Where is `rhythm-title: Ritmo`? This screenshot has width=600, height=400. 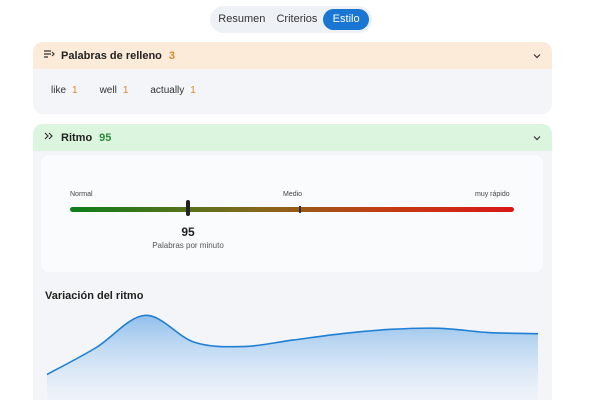
rhythm-title: Ritmo is located at coordinates (77, 137).